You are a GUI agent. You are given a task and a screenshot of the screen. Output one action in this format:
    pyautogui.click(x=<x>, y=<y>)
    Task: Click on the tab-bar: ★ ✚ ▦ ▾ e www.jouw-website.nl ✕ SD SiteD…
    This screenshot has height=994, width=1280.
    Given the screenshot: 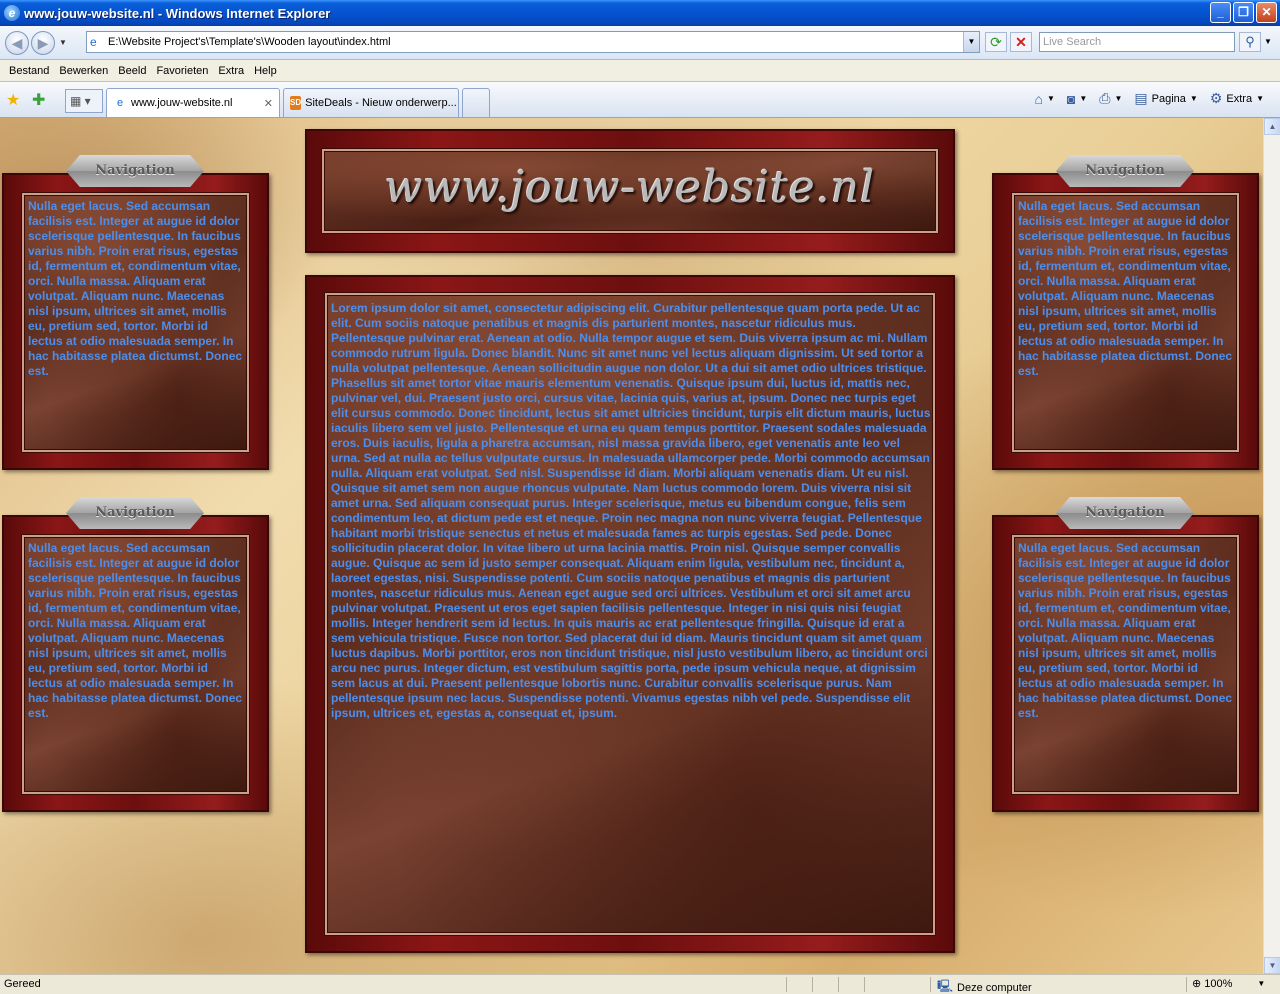 What is the action you would take?
    pyautogui.click(x=640, y=100)
    